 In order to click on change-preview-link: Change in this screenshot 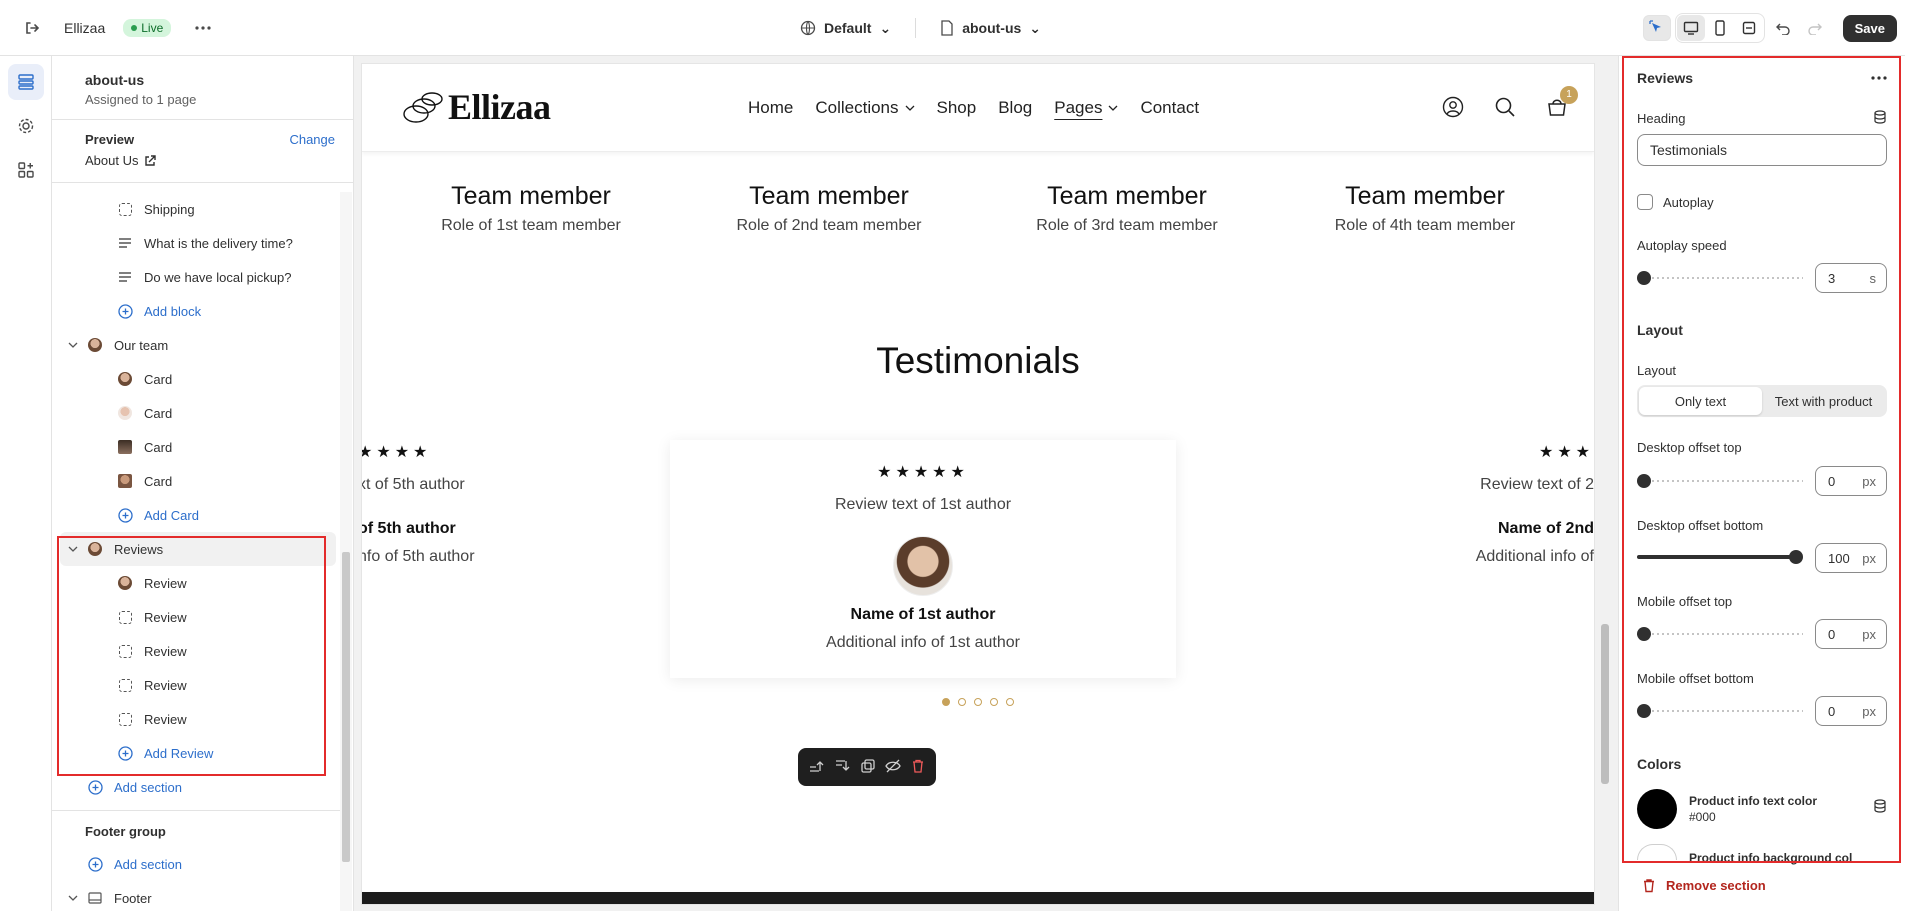, I will do `click(312, 139)`.